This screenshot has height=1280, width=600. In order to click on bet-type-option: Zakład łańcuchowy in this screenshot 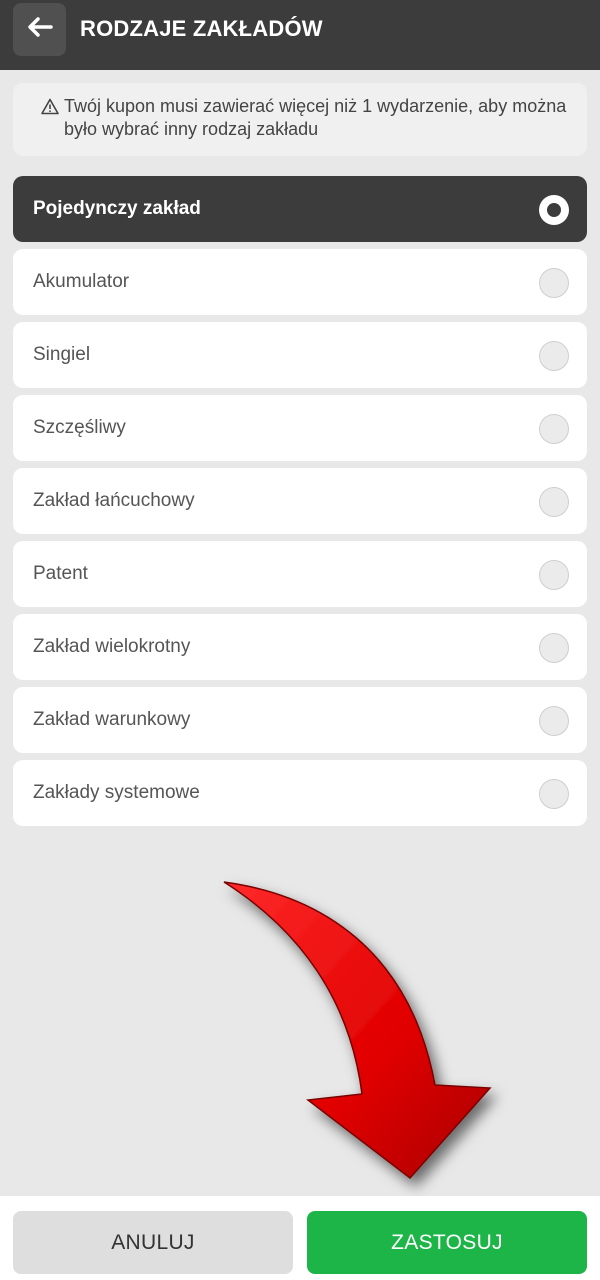, I will do `click(300, 501)`.